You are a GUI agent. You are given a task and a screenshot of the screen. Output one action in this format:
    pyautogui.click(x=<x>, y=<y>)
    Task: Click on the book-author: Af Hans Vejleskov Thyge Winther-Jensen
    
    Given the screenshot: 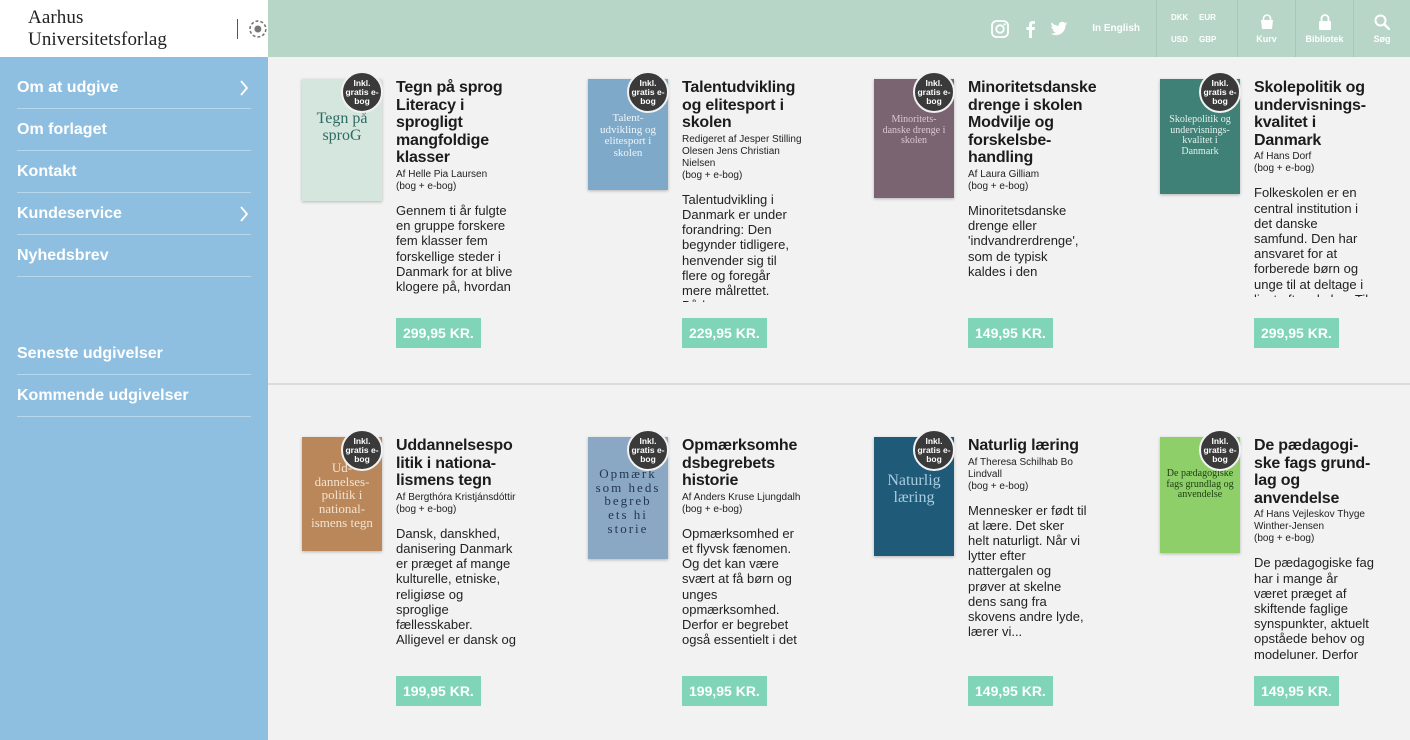 What is the action you would take?
    pyautogui.click(x=1309, y=521)
    